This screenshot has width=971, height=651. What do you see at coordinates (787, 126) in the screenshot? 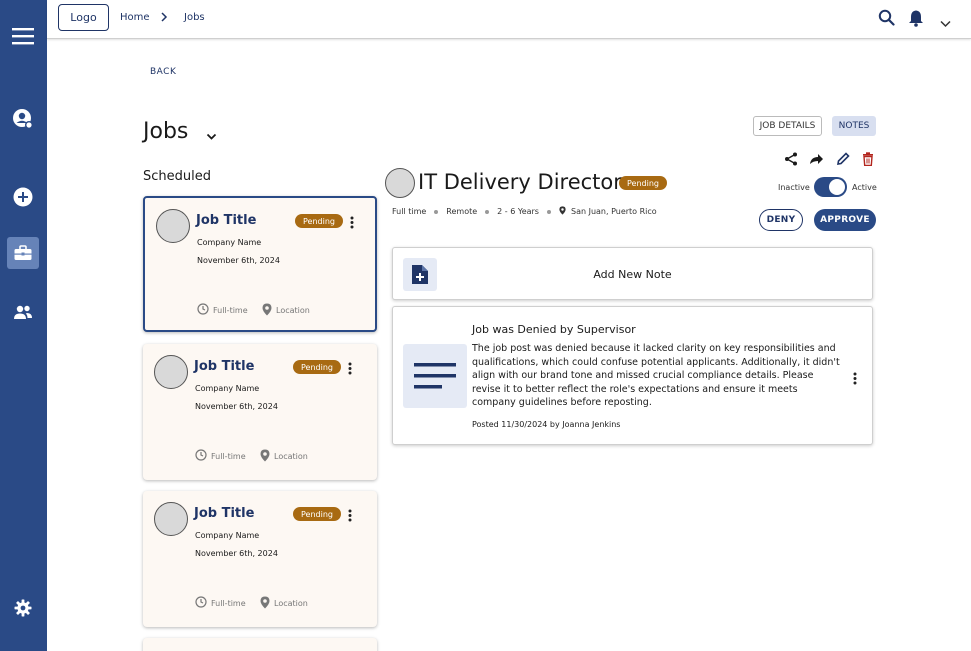
I see `tab-job-details: JOB DETAILS` at bounding box center [787, 126].